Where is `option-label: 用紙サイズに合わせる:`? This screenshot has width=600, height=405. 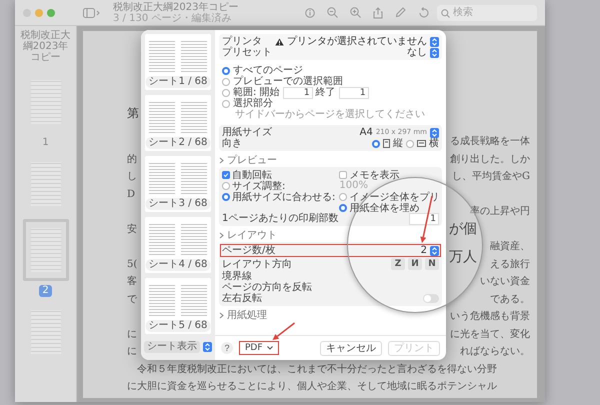 option-label: 用紙サイズに合わせる: is located at coordinates (284, 197).